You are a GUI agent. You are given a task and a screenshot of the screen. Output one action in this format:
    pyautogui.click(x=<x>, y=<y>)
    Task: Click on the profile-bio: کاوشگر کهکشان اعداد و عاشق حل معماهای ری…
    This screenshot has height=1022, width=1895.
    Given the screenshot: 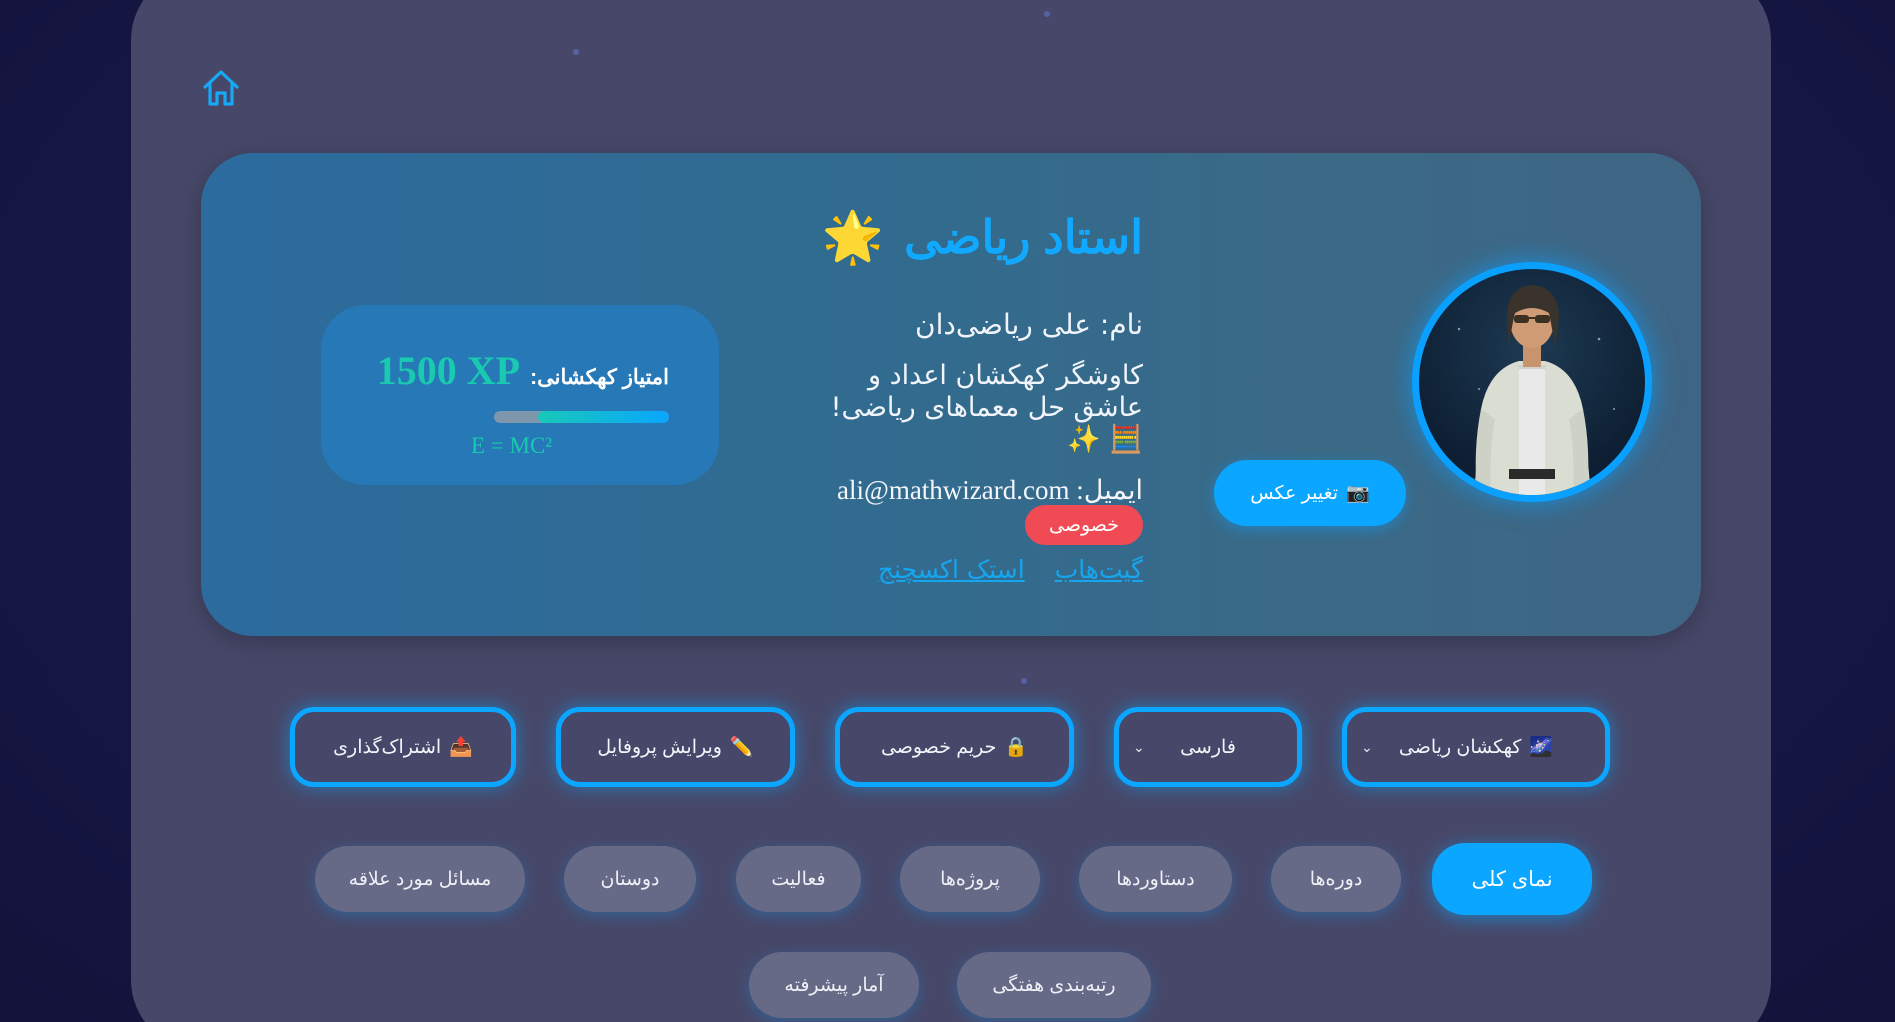 What is the action you would take?
    pyautogui.click(x=973, y=408)
    